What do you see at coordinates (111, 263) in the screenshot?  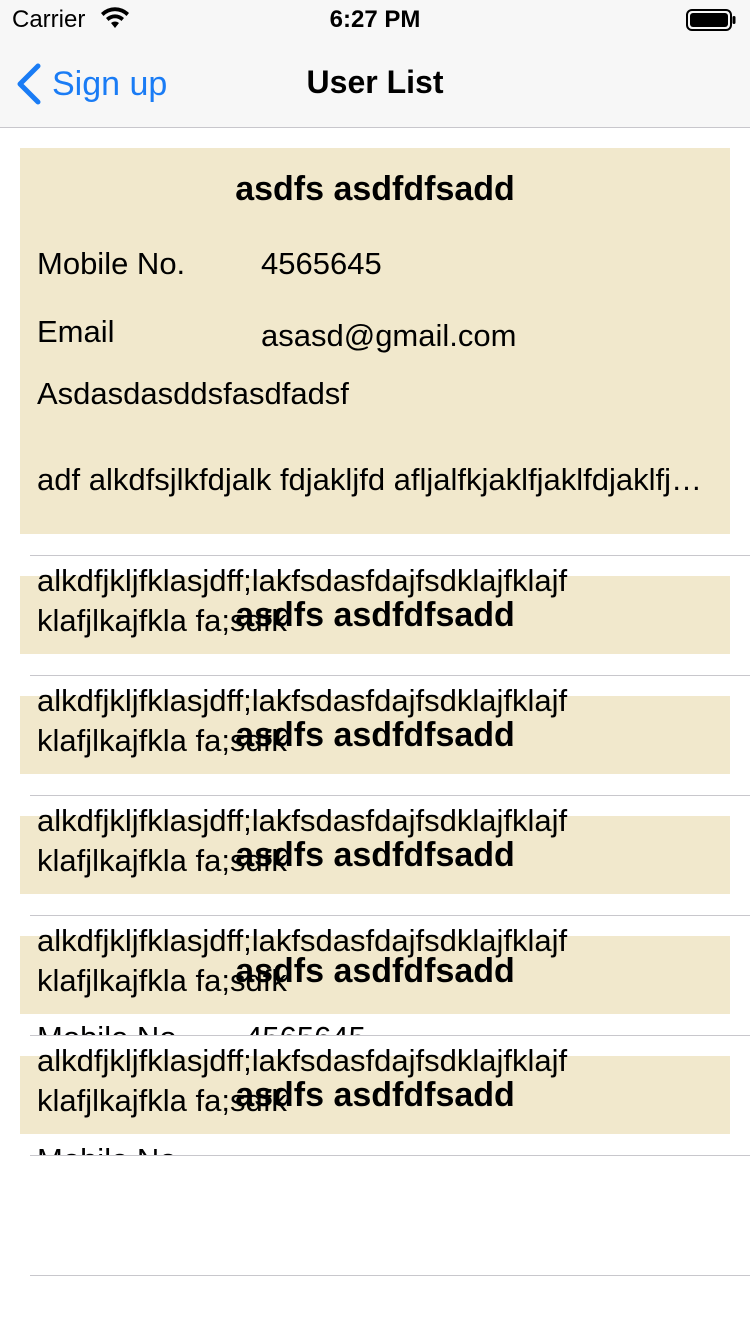 I see `mobile-label: Mobile No.` at bounding box center [111, 263].